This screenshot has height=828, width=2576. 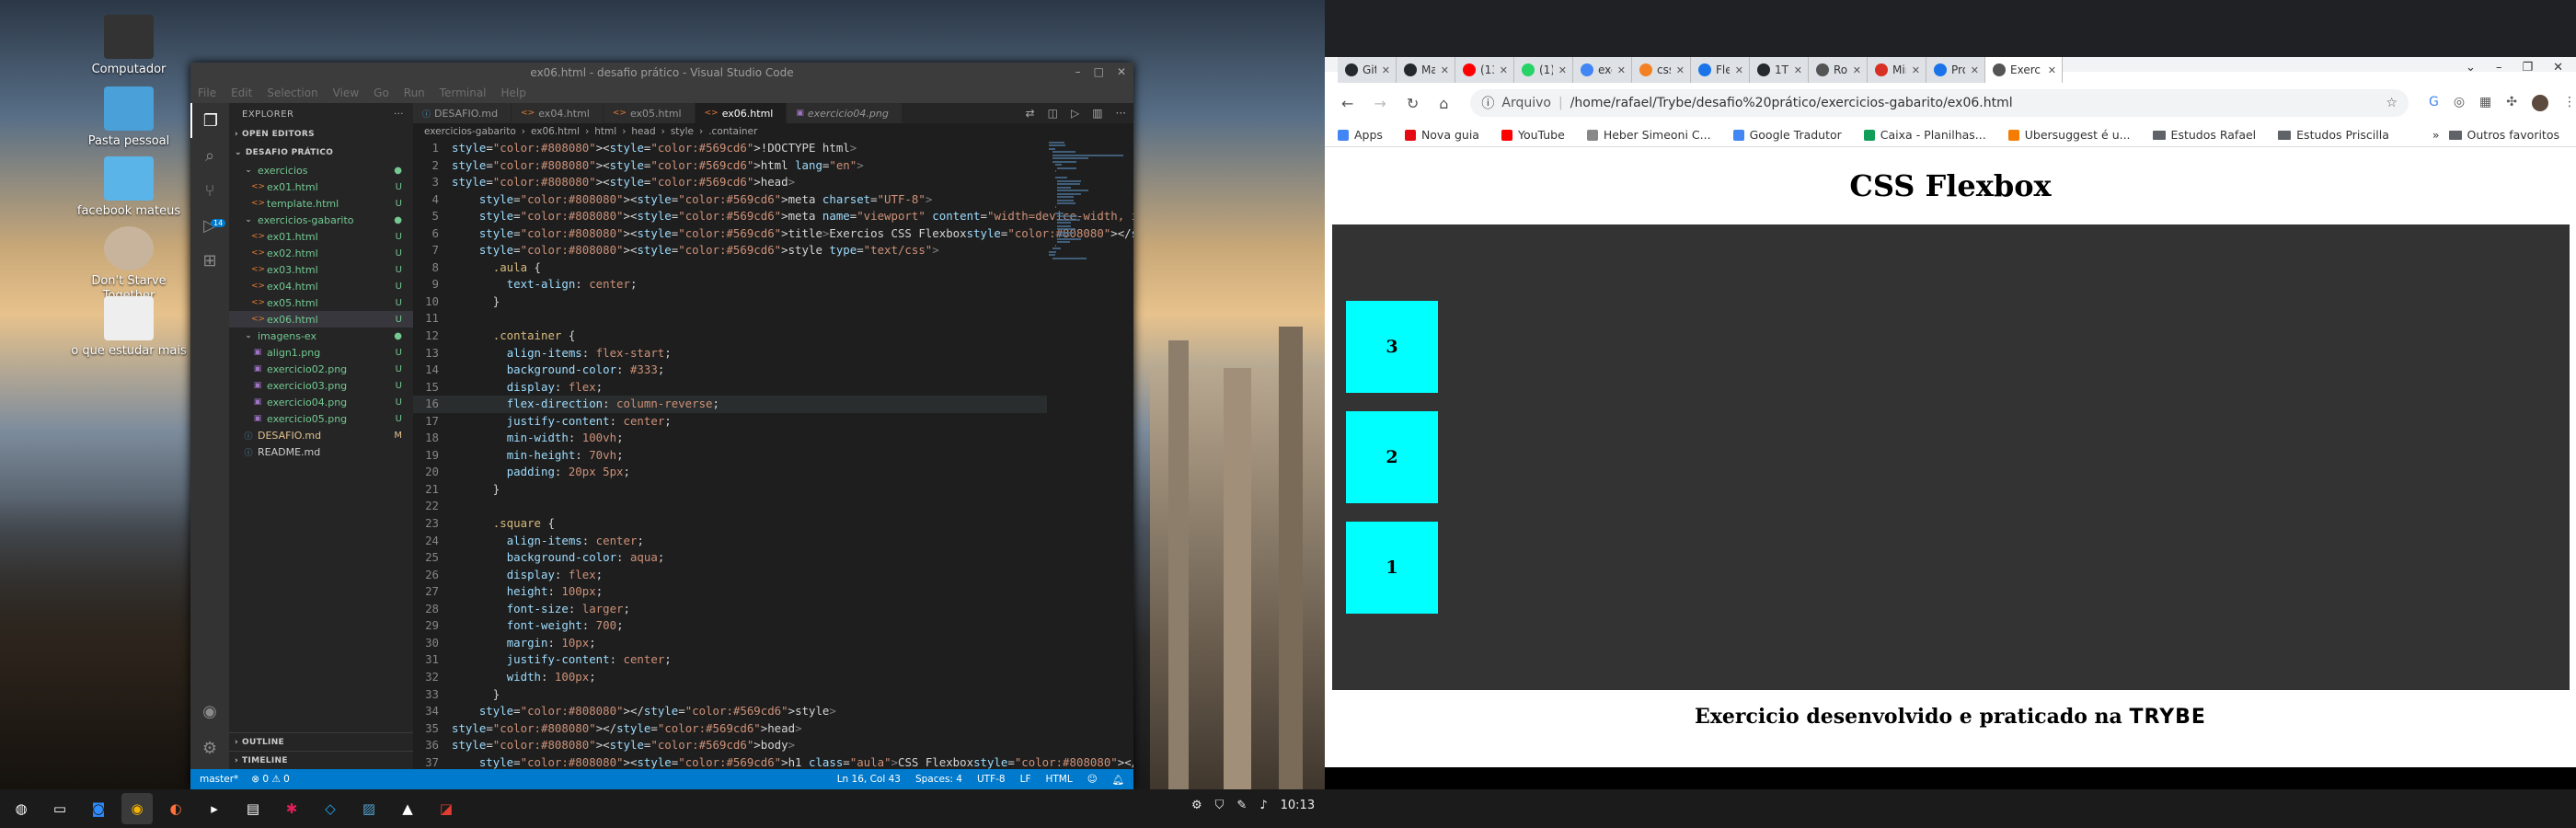 What do you see at coordinates (730, 626) in the screenshot?
I see `code-line: 29 font-weight: 700;` at bounding box center [730, 626].